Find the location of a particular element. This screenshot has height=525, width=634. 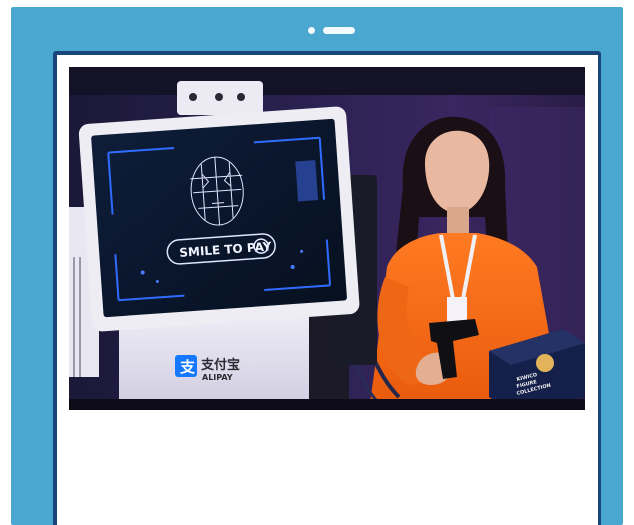

svg-text: 支 is located at coordinates (187, 367).